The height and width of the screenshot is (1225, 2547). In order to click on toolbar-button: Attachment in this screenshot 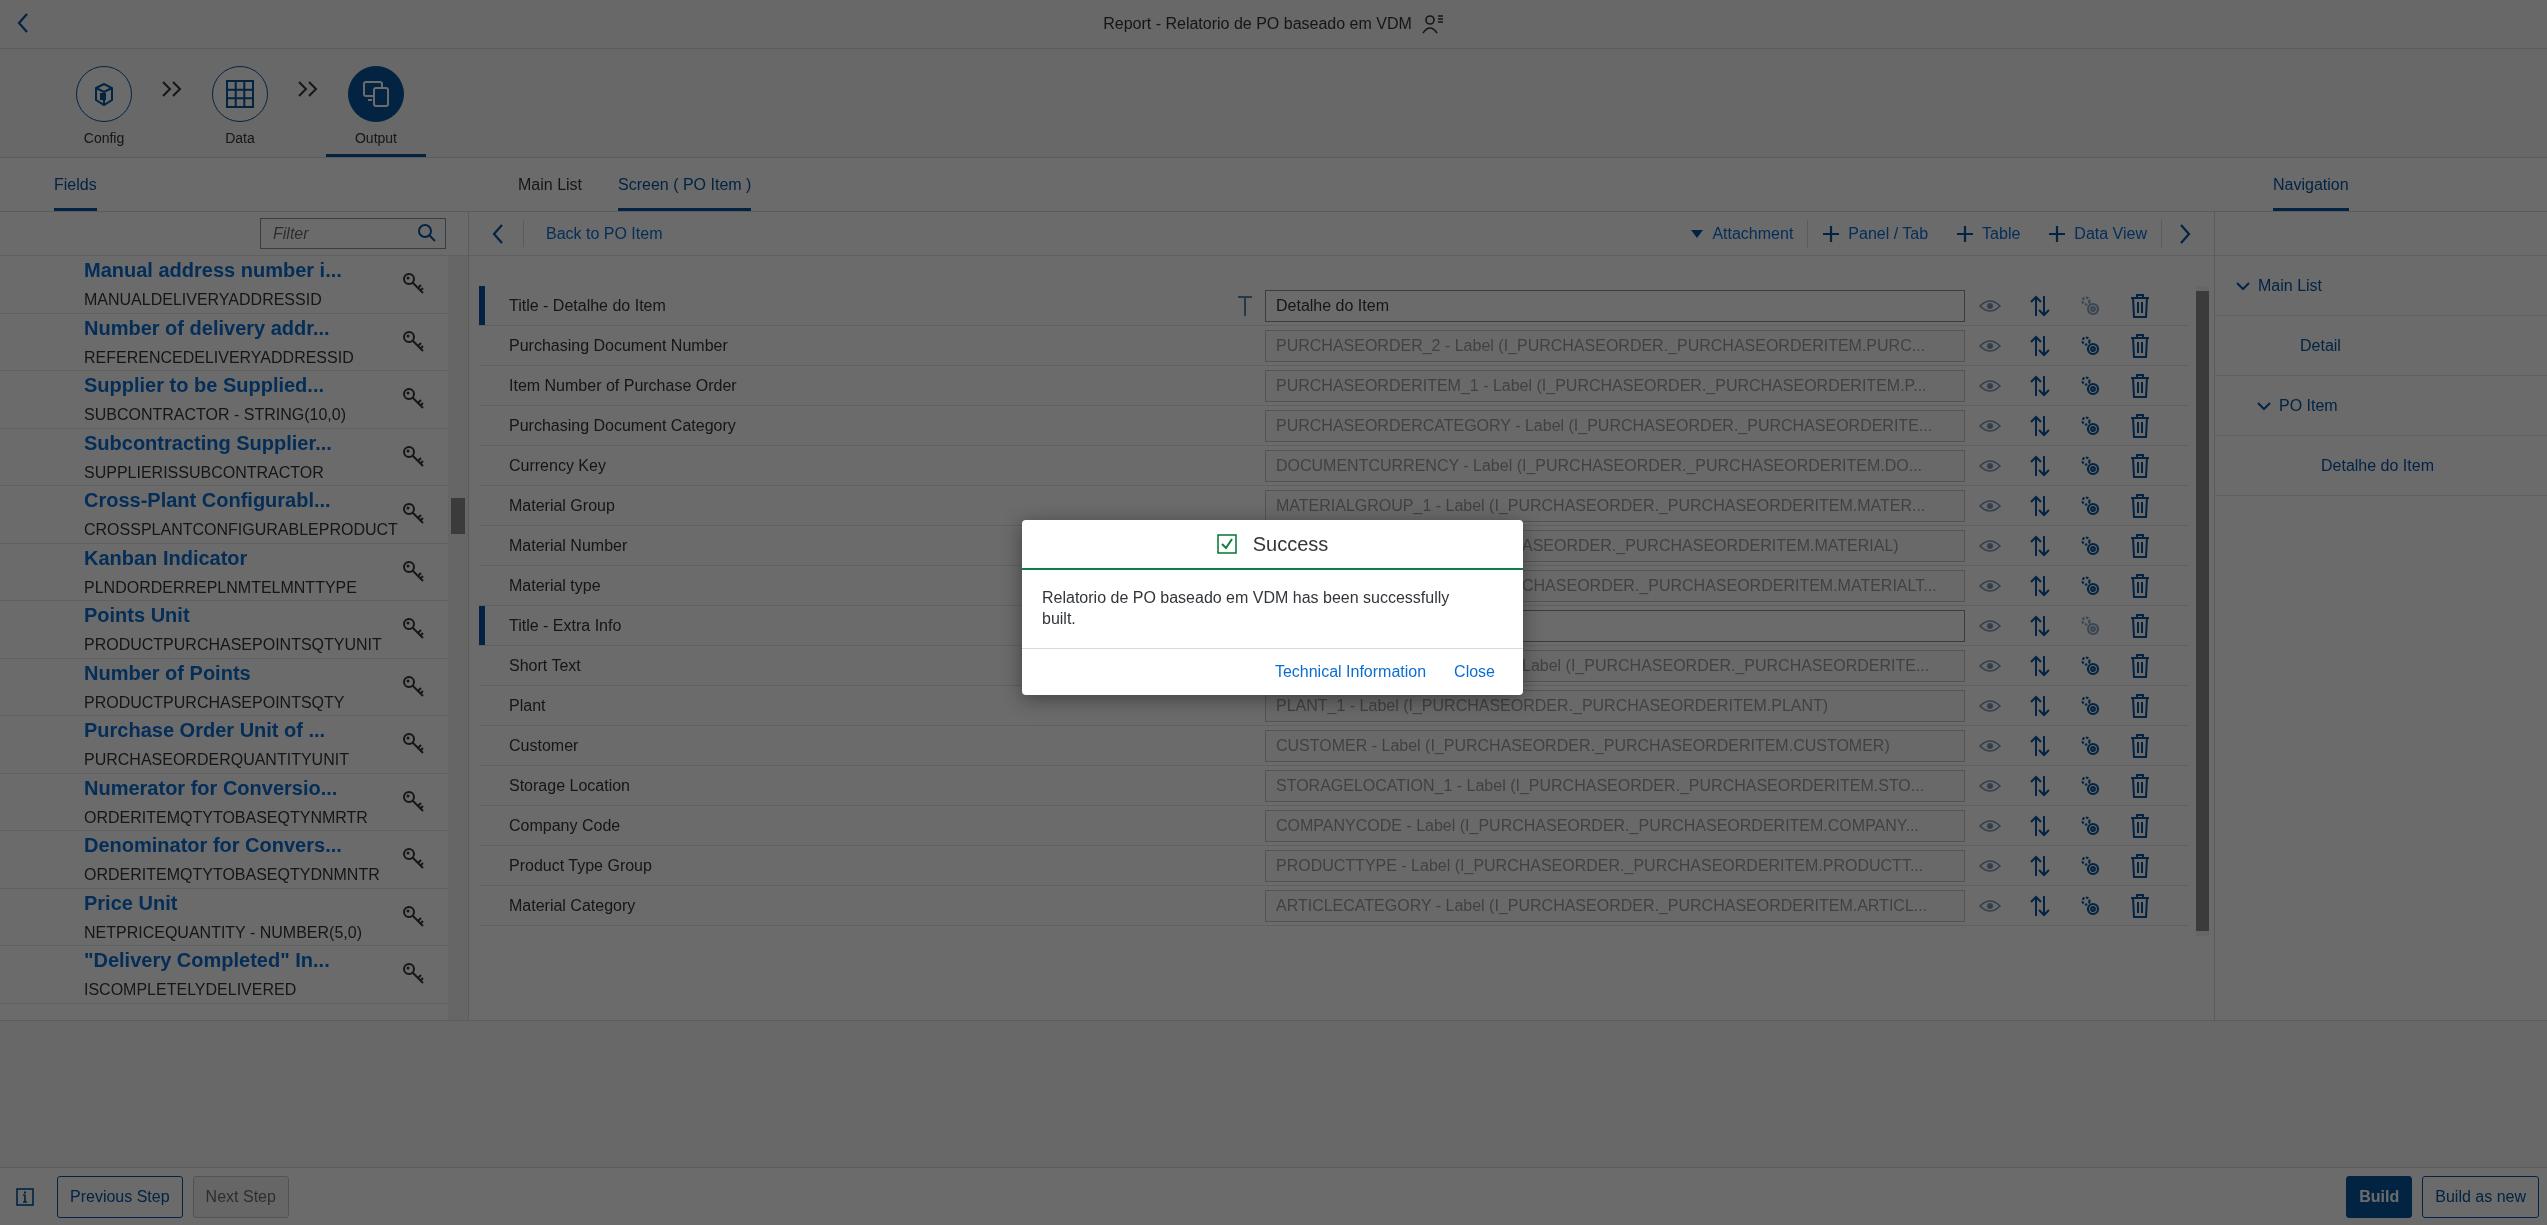, I will do `click(1742, 233)`.